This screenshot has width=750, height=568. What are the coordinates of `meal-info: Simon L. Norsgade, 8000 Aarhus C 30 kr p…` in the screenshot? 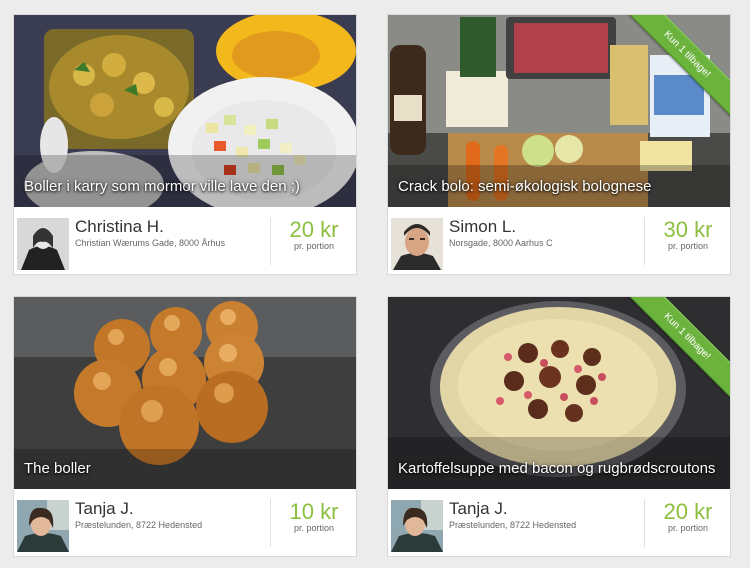 It's located at (559, 240).